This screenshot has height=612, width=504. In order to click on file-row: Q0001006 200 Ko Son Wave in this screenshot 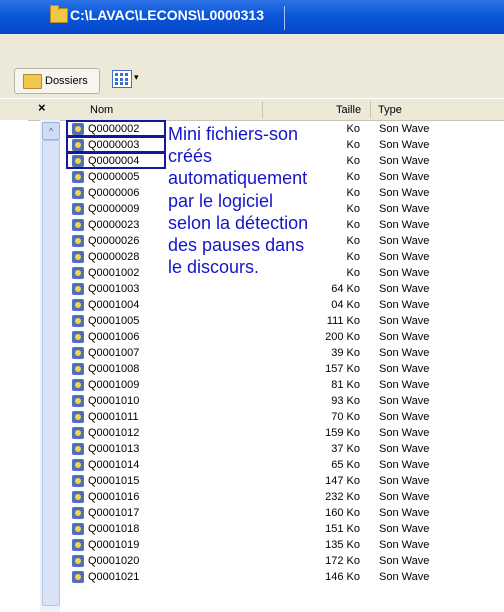, I will do `click(252, 337)`.